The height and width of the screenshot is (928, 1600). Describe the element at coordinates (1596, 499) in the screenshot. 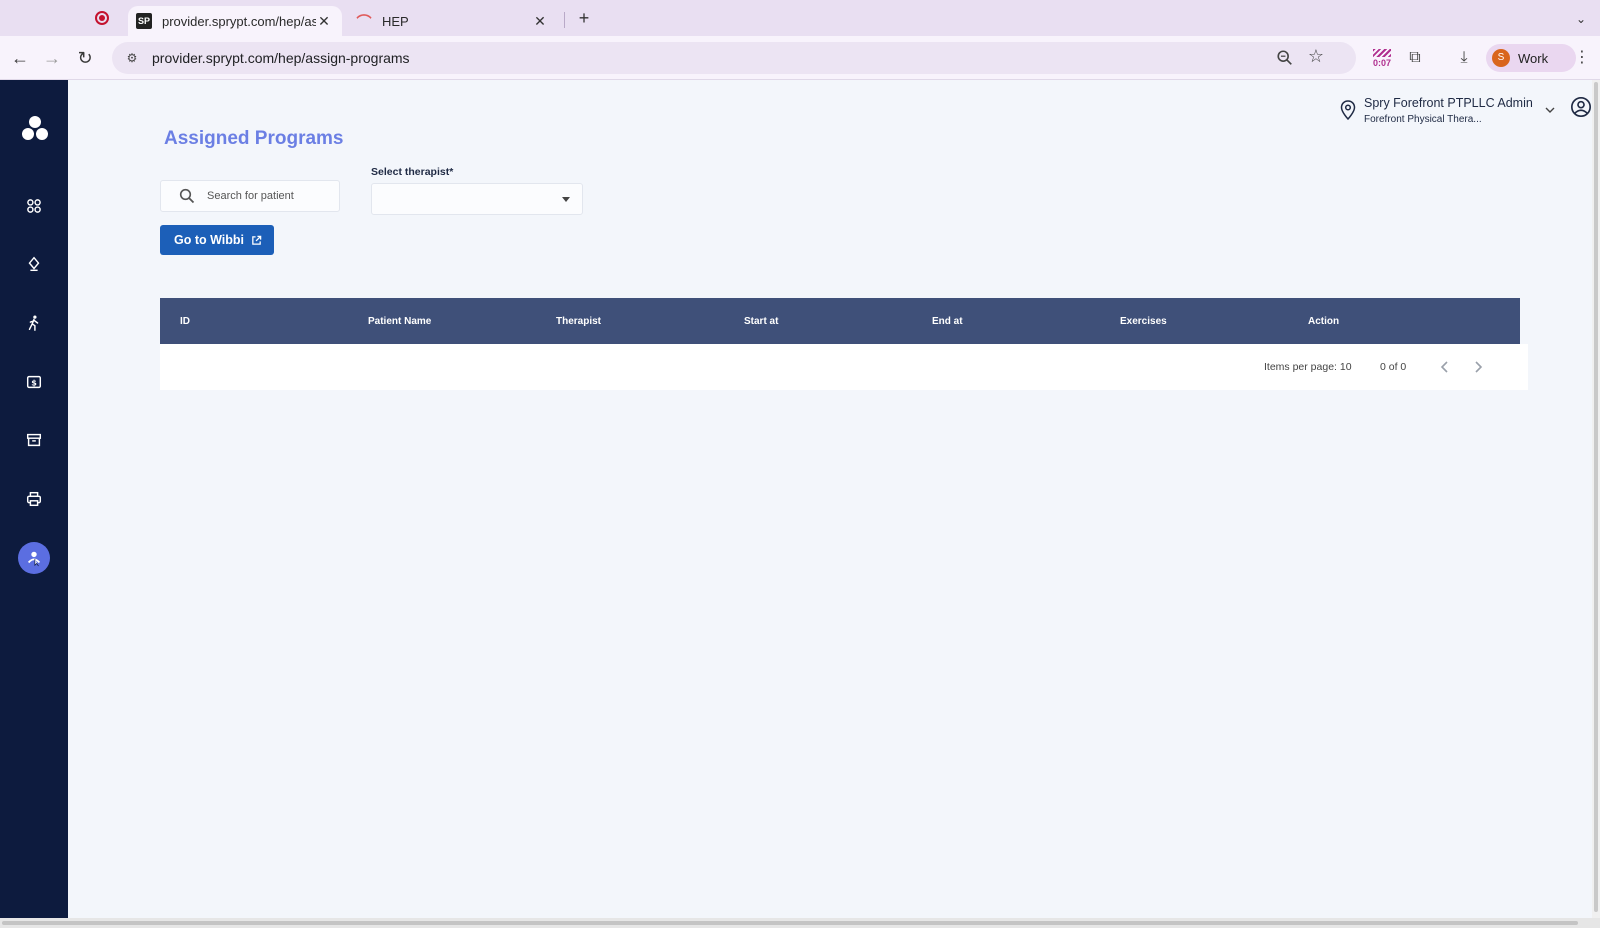

I see `vertical-scrollbar` at that location.